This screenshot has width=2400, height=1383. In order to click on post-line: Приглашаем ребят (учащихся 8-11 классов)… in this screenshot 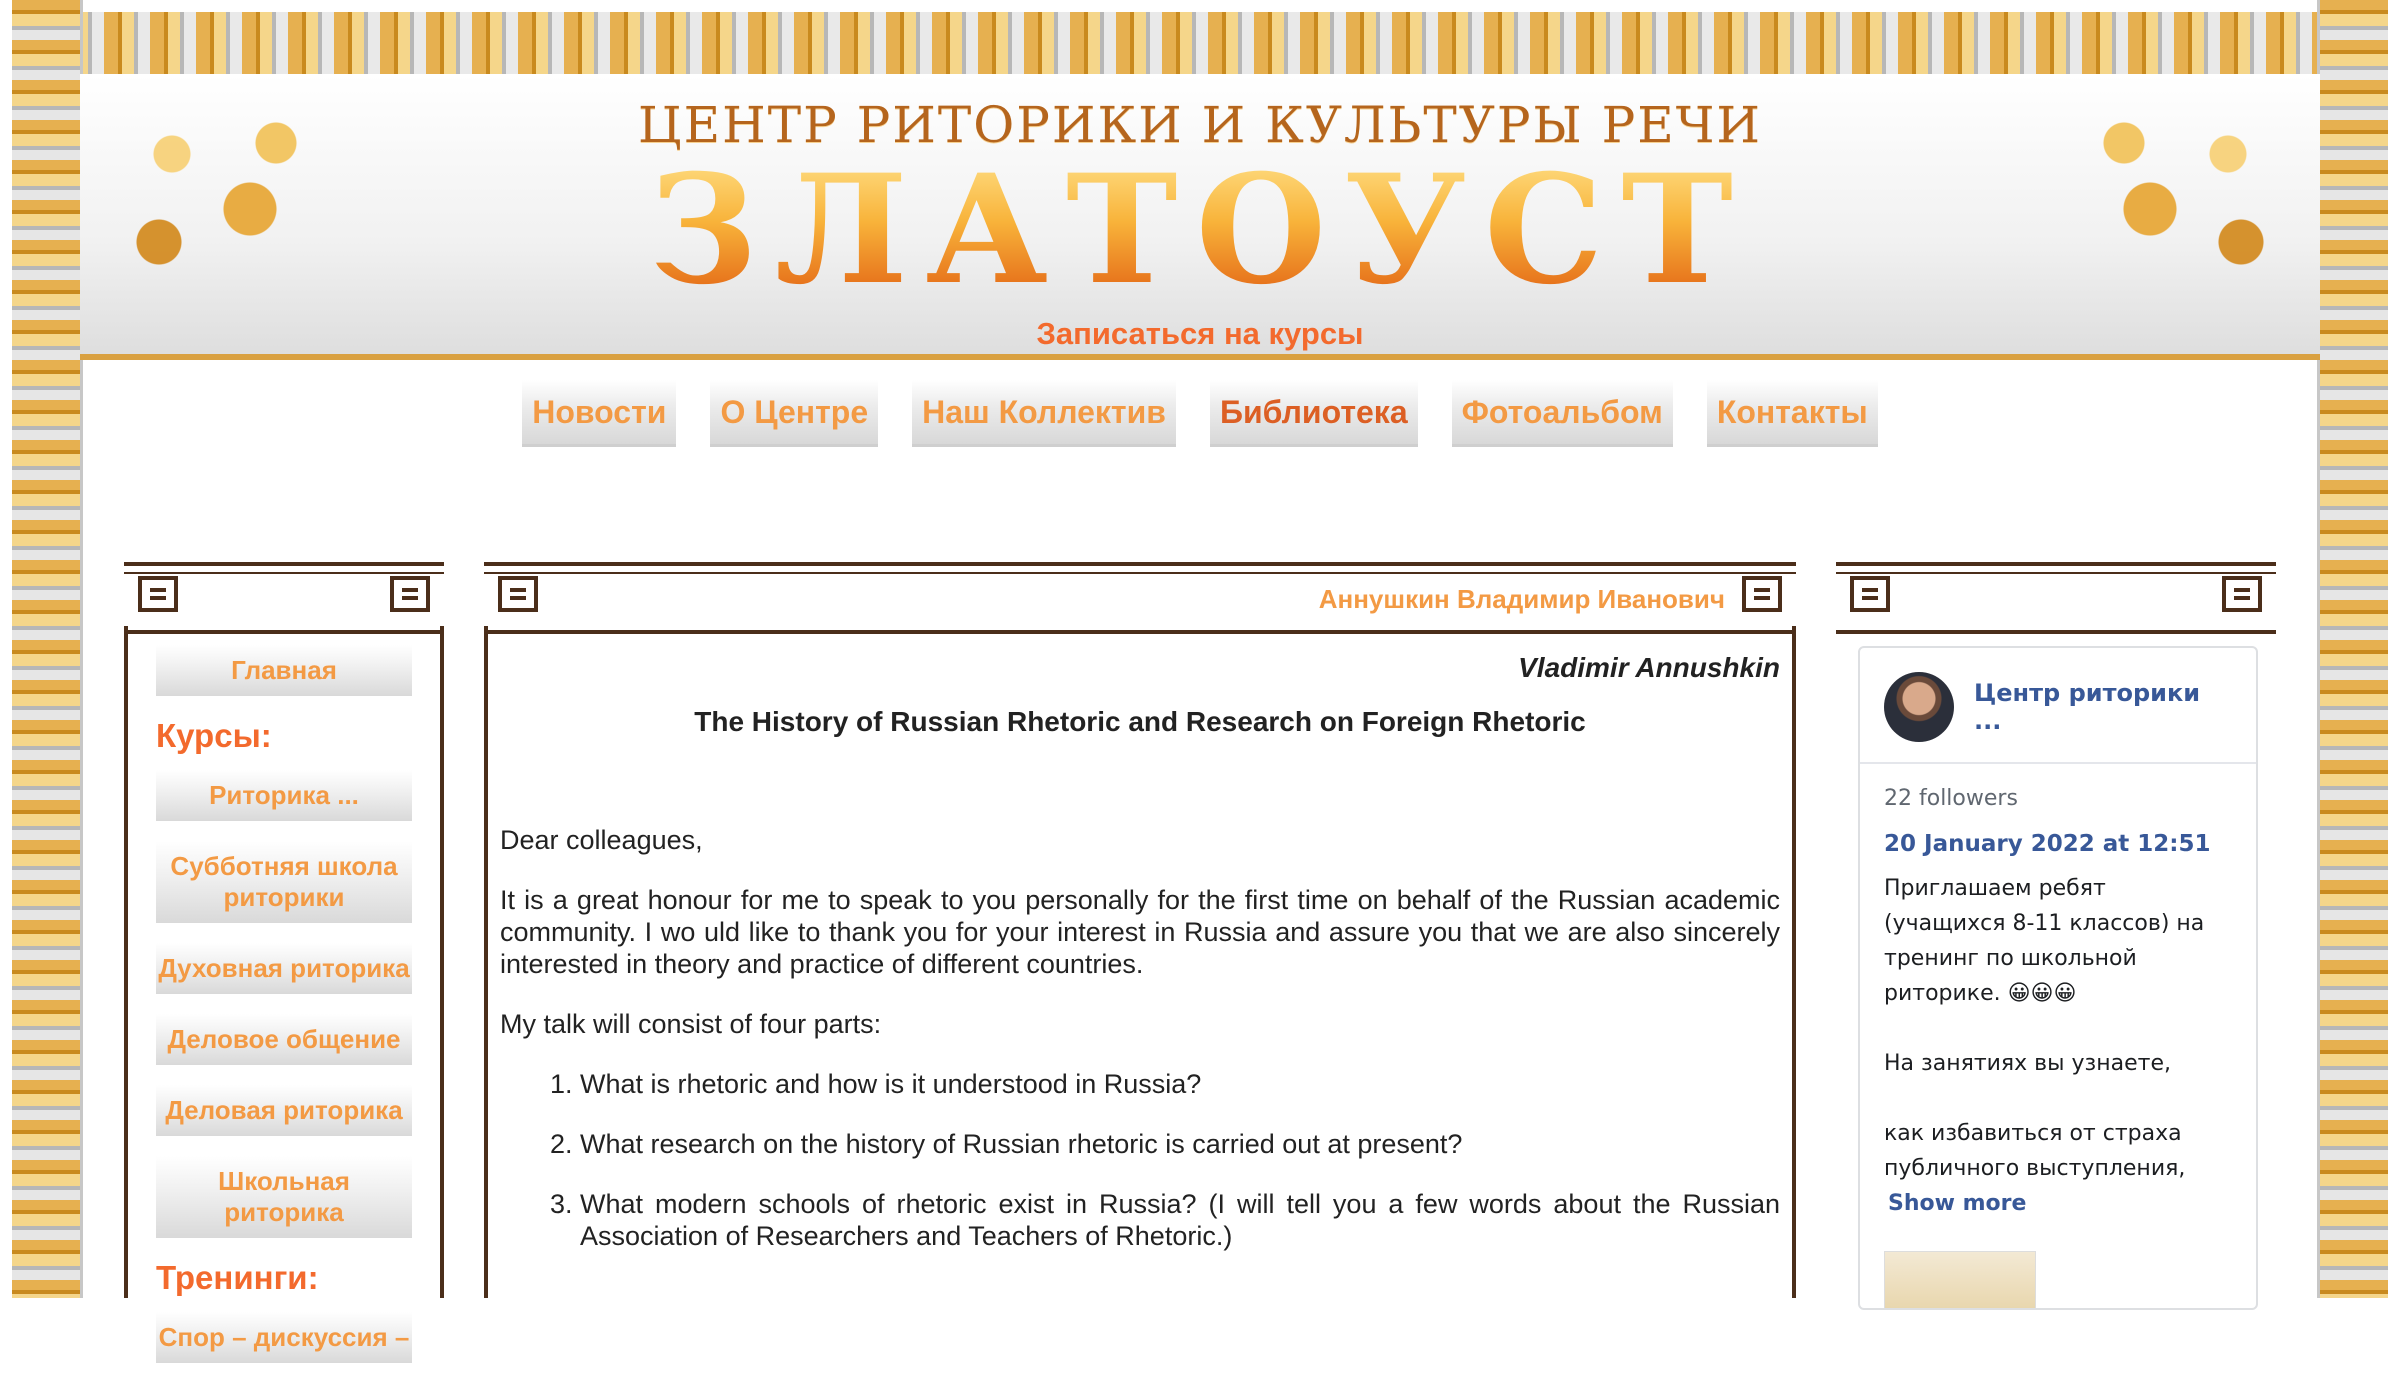, I will do `click(2044, 941)`.